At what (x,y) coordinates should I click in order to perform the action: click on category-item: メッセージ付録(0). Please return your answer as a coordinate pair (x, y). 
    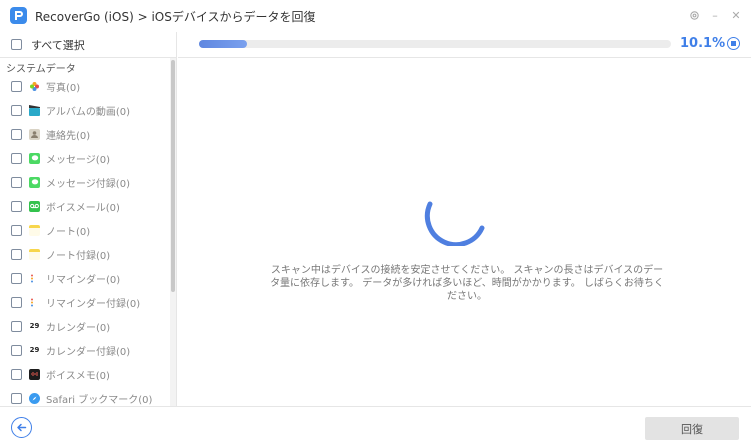
    Looking at the image, I should click on (85, 182).